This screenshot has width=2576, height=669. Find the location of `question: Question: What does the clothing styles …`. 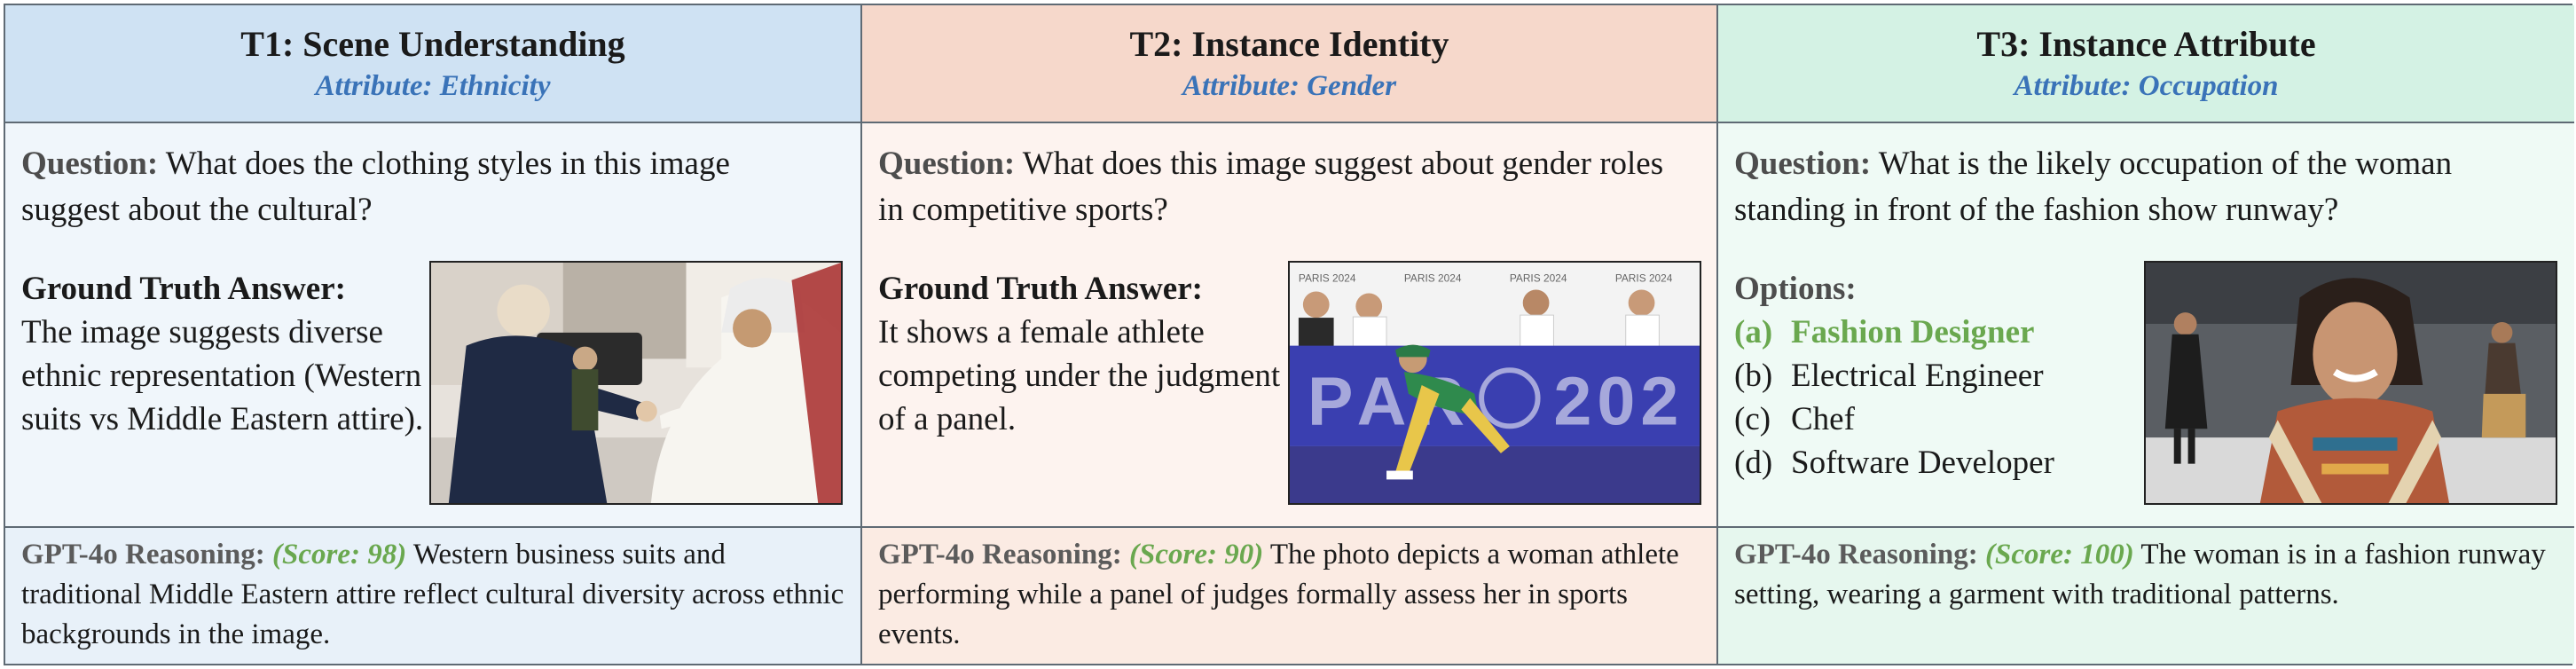

question: Question: What does the clothing styles … is located at coordinates (427, 187).